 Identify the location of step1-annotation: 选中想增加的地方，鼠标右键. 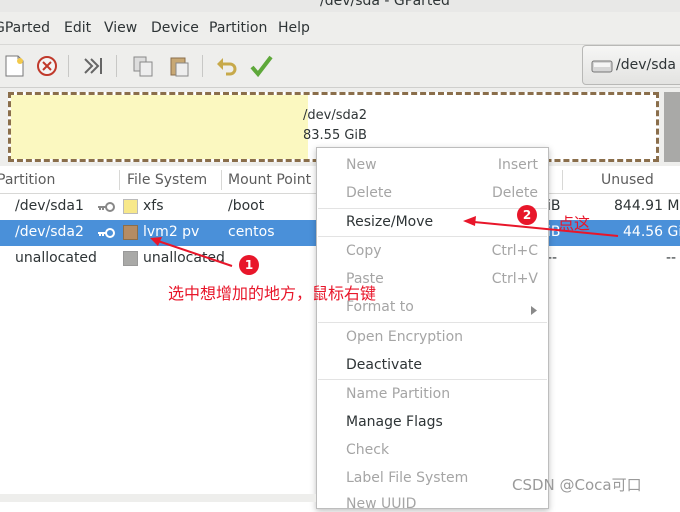
(272, 293).